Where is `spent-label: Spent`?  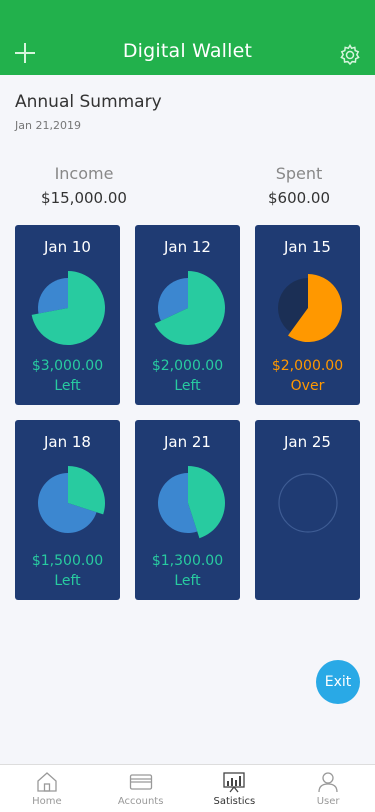 spent-label: Spent is located at coordinates (299, 173).